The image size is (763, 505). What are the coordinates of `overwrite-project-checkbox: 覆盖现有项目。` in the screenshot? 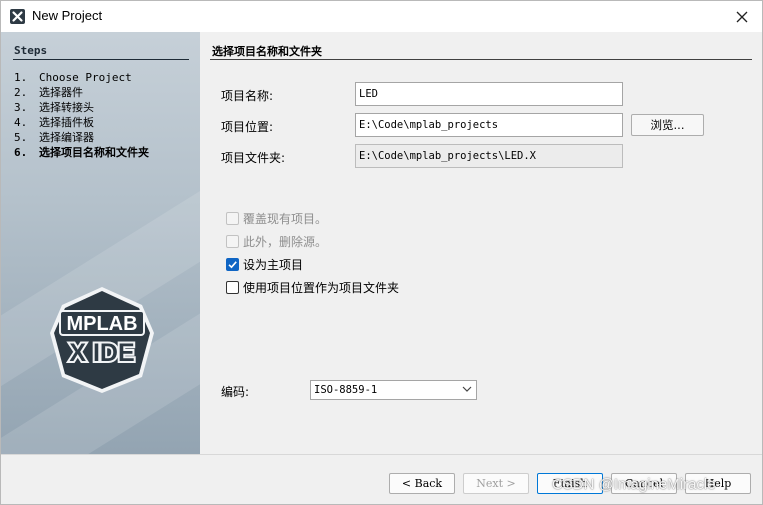 It's located at (276, 218).